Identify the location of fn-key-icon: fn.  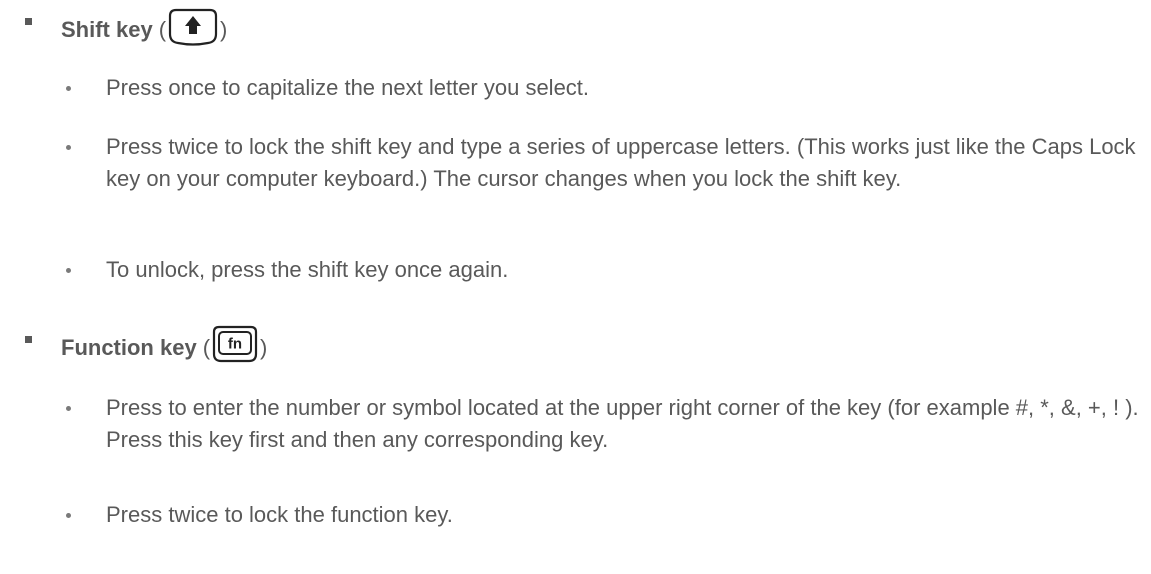
(235, 347).